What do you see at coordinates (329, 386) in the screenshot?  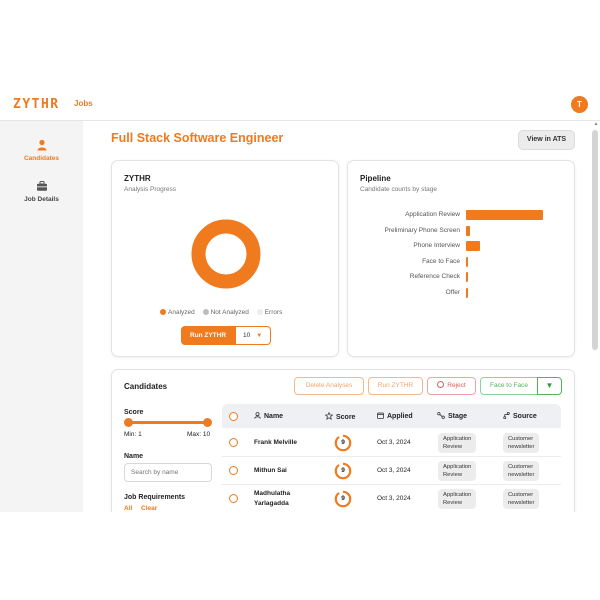 I see `delete-analyses-button: Delete Analyses` at bounding box center [329, 386].